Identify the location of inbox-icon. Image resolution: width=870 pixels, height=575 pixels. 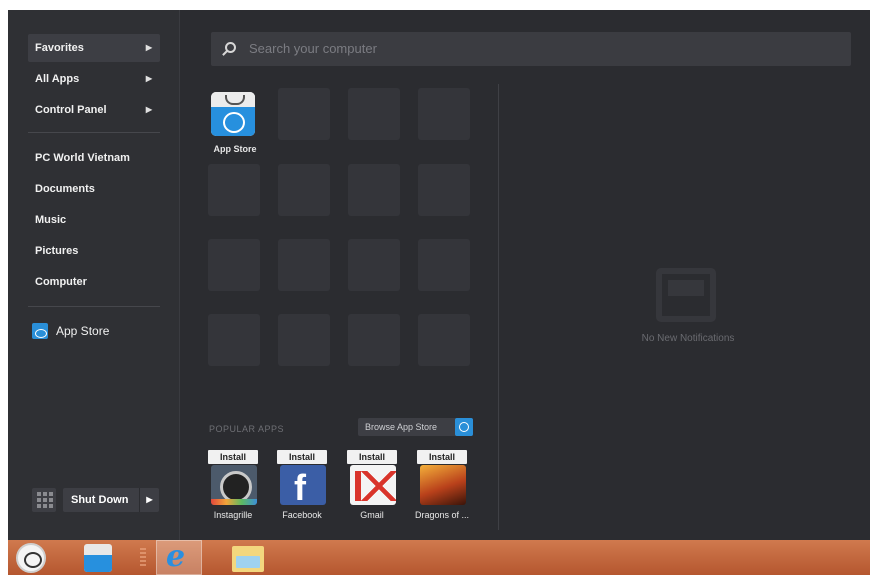
(686, 295).